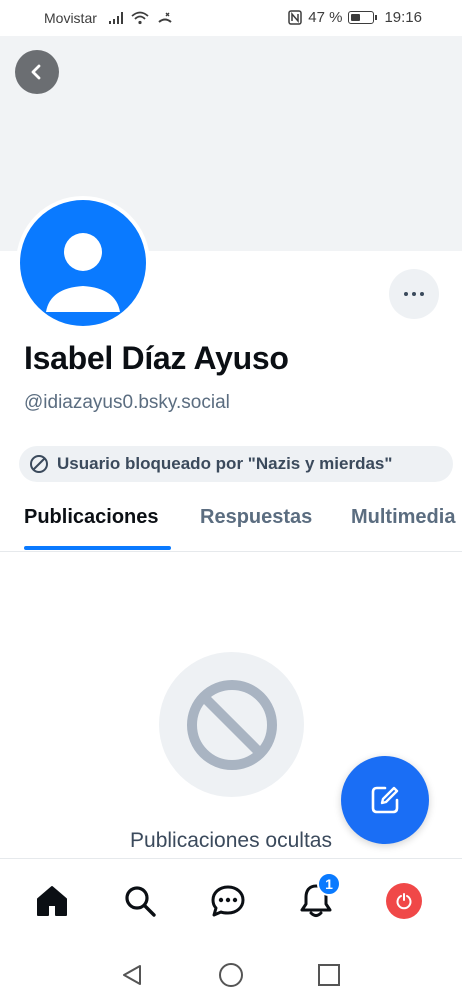  I want to click on tab-multimedia: Multimedia, so click(403, 517).